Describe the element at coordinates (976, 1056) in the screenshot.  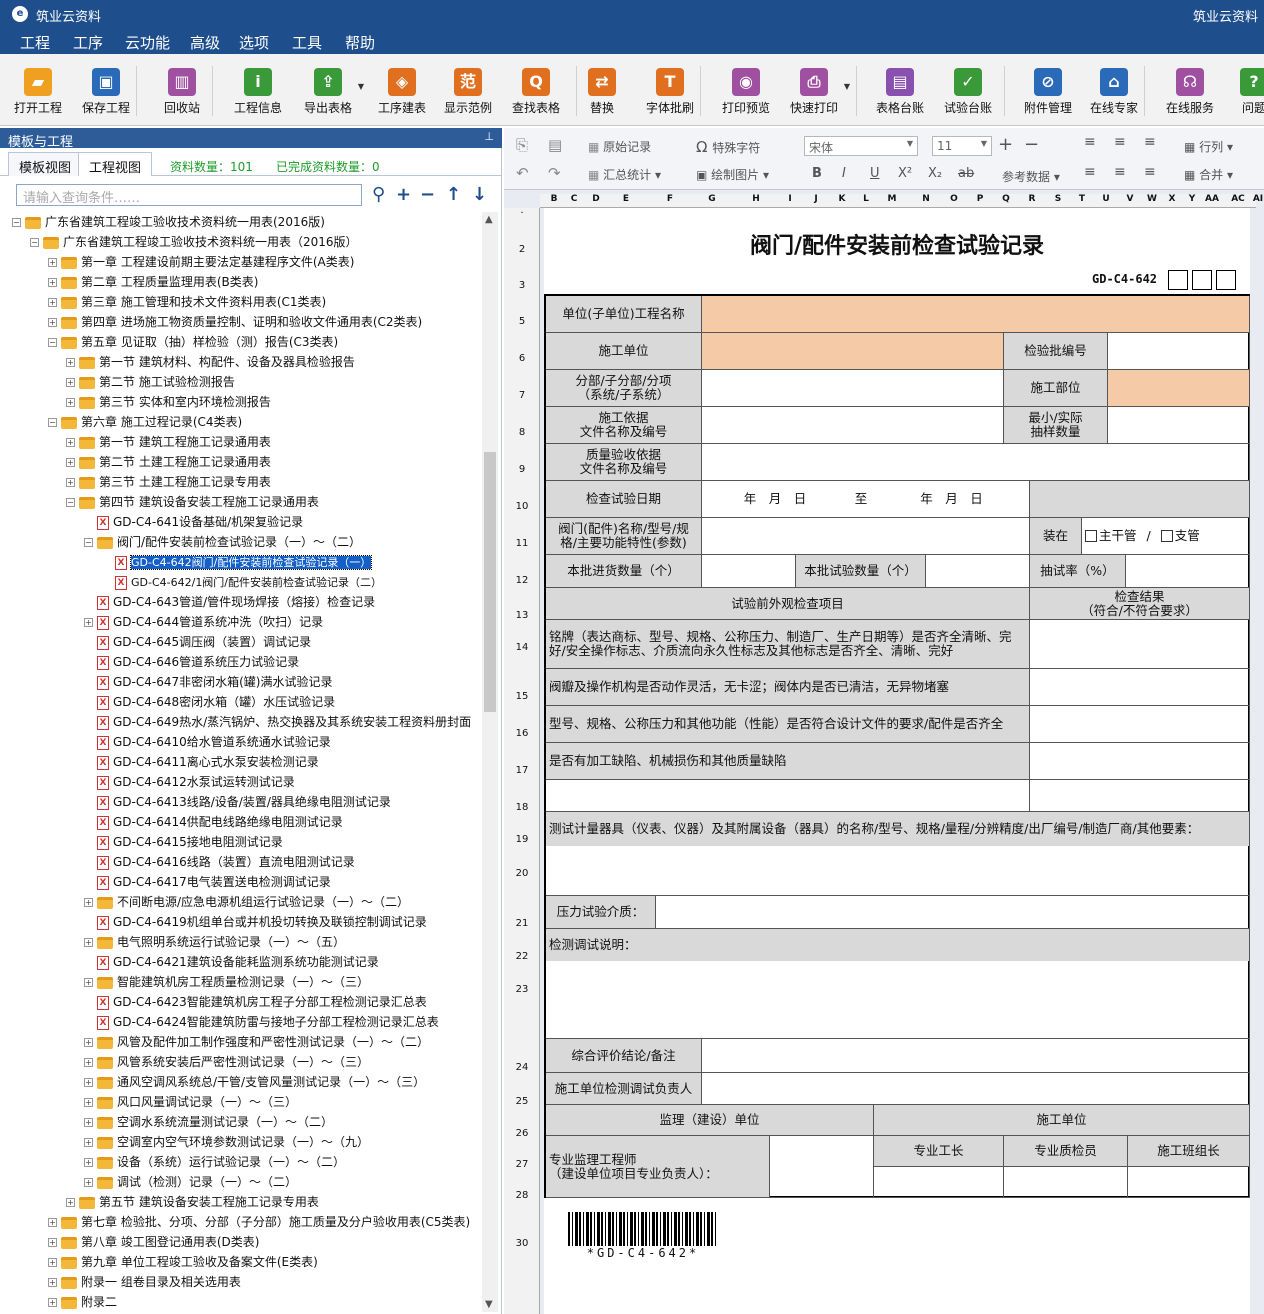
I see `conclusion-field` at that location.